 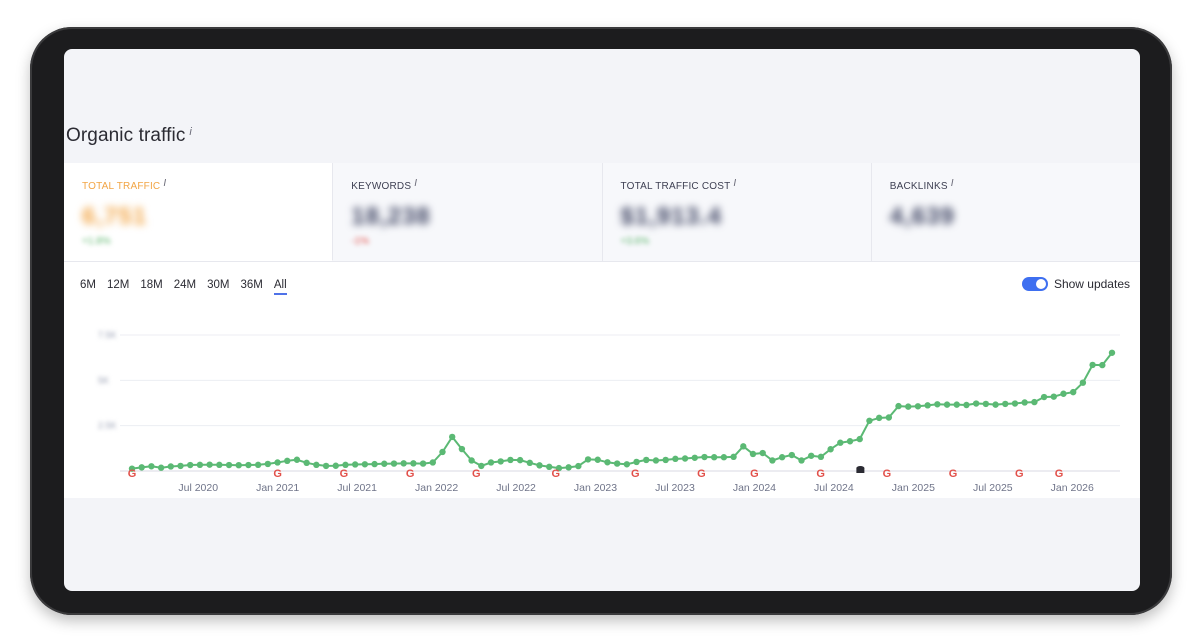 What do you see at coordinates (913, 488) in the screenshot?
I see `x-tick-label: Jan 2025` at bounding box center [913, 488].